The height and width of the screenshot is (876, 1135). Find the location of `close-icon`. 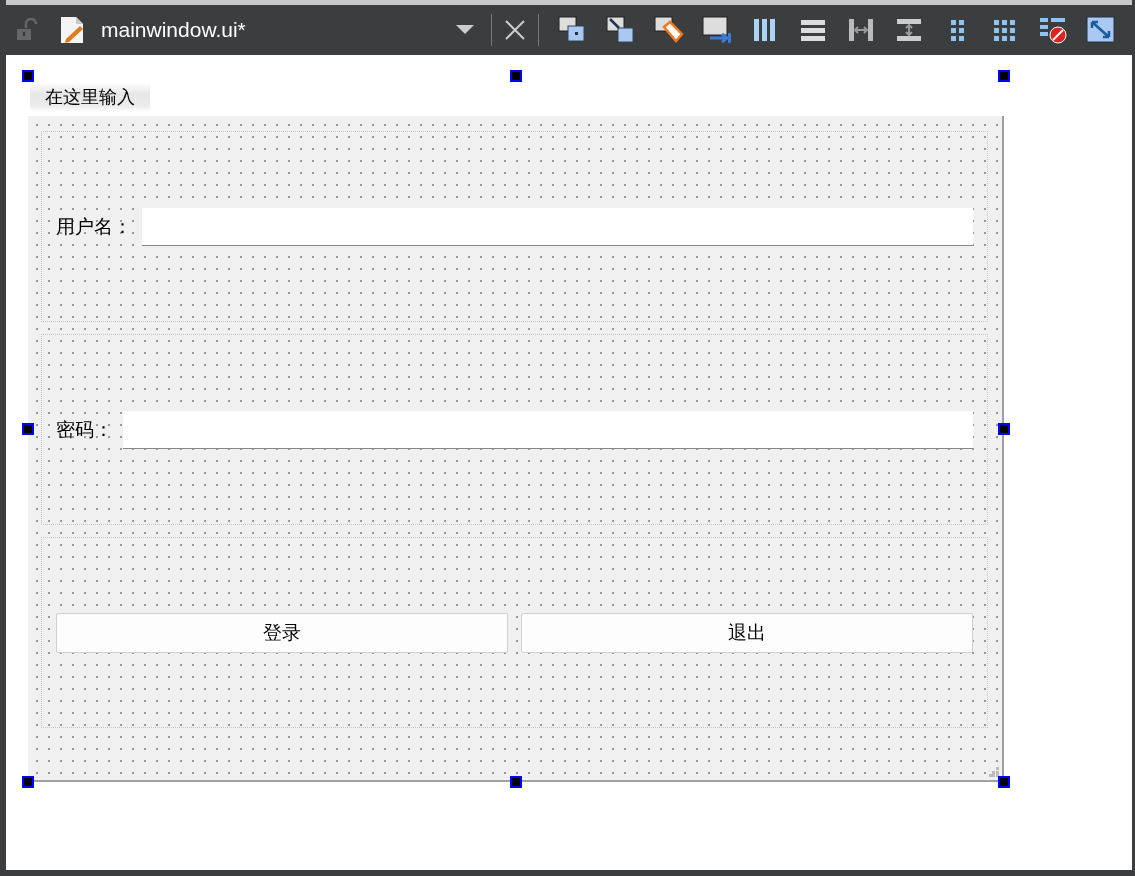

close-icon is located at coordinates (515, 30).